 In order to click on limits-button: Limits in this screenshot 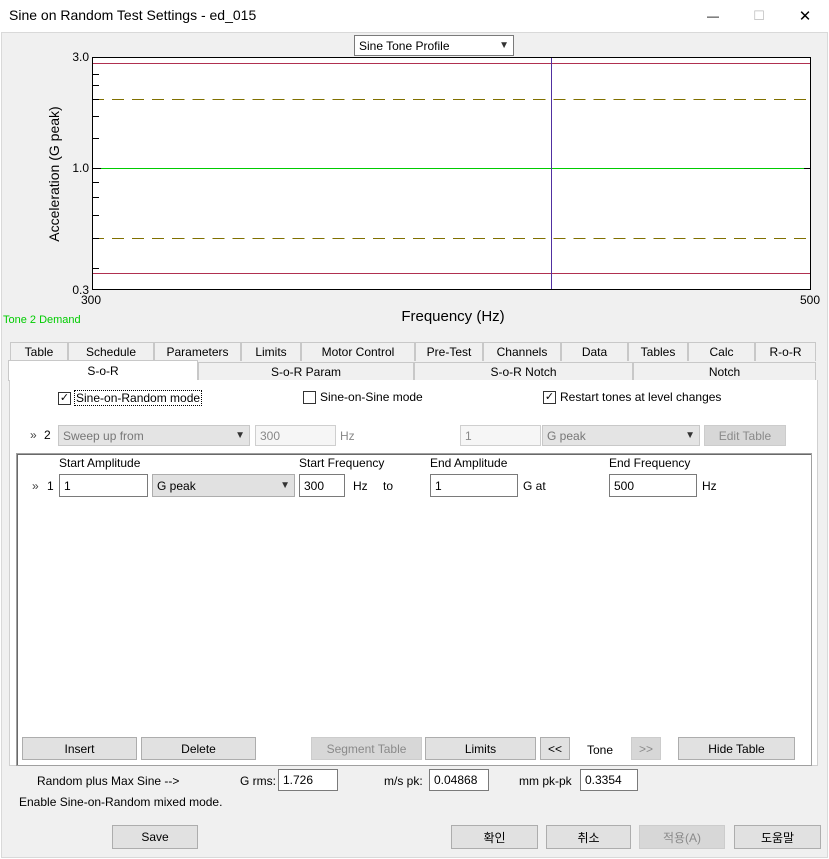, I will do `click(480, 748)`.